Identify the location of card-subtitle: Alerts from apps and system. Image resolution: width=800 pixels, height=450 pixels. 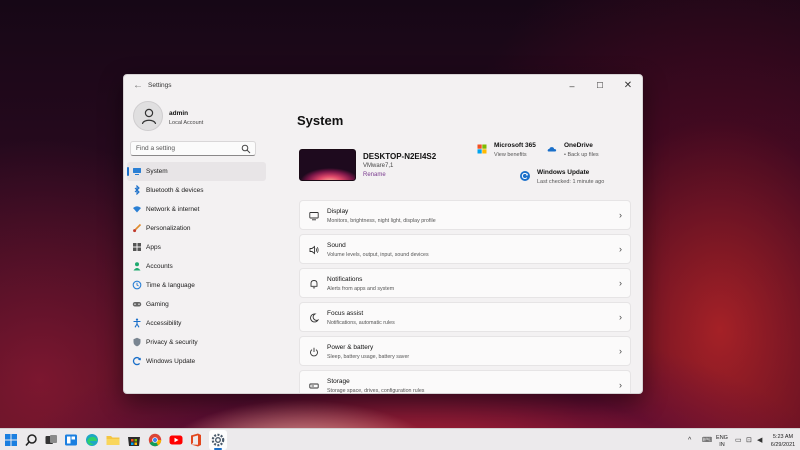
(361, 289).